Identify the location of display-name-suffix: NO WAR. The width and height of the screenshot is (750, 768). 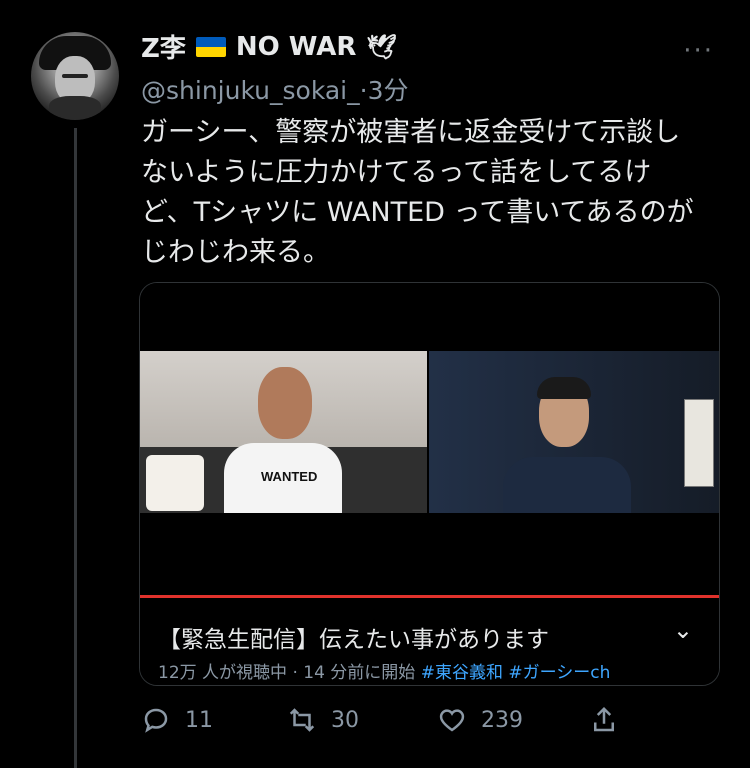
(296, 46).